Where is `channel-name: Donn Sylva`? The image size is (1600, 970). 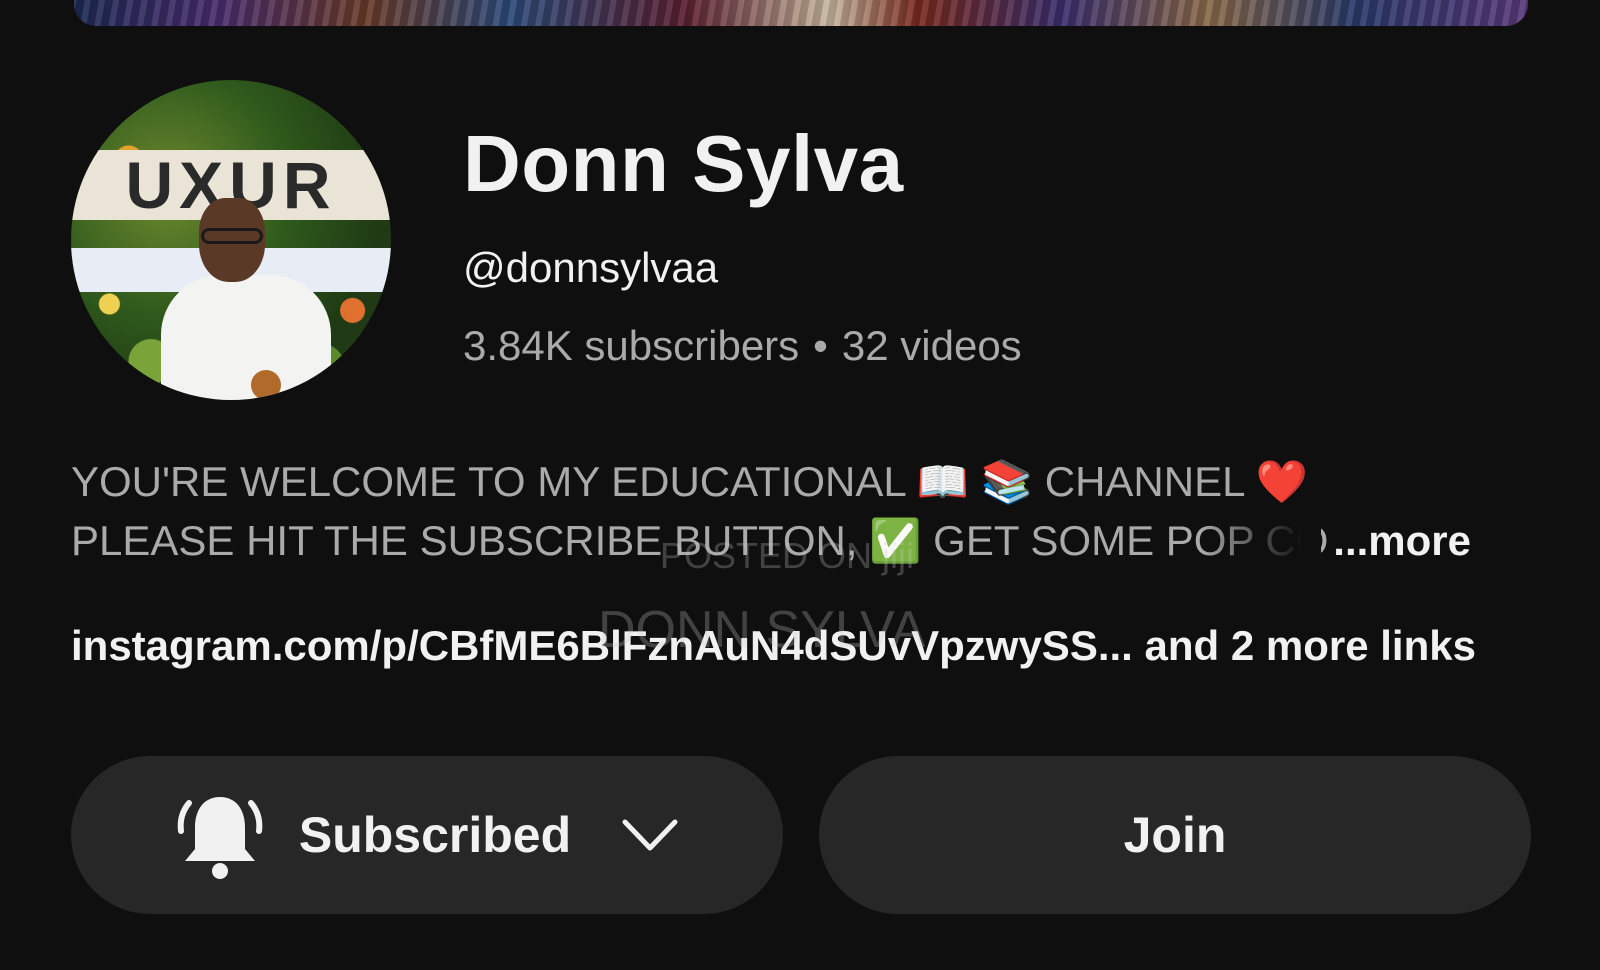
channel-name: Donn Sylva is located at coordinates (683, 163).